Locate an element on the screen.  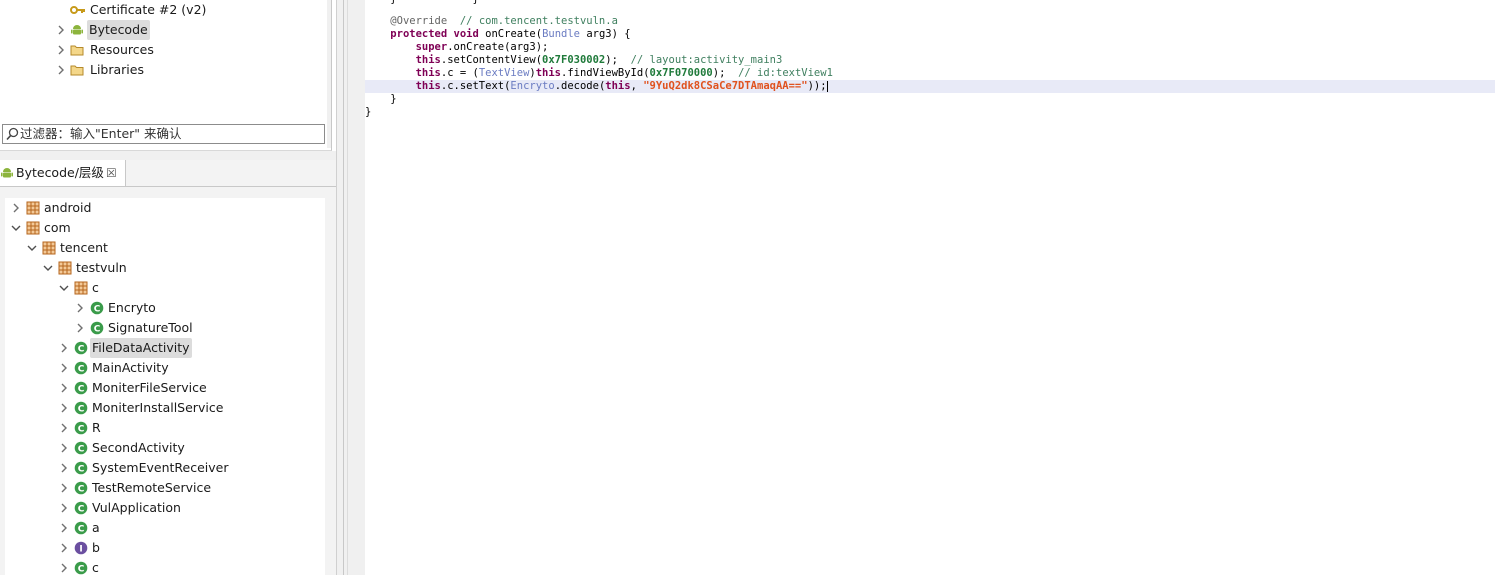
tree-node: C MainActivity is located at coordinates (165, 368).